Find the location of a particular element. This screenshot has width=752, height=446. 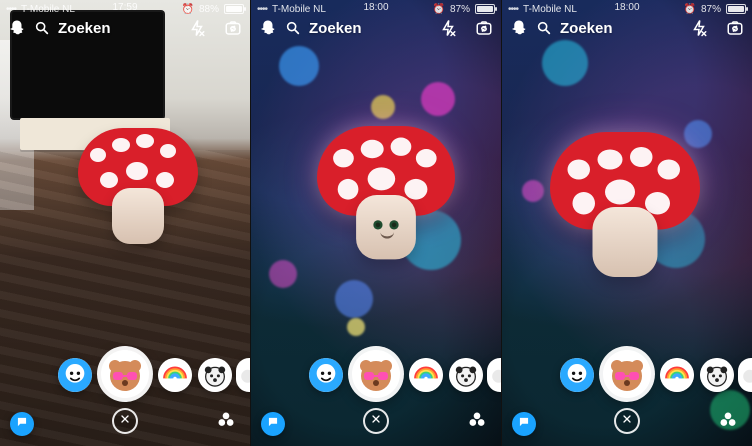

mushroom-stem is located at coordinates (138, 216).